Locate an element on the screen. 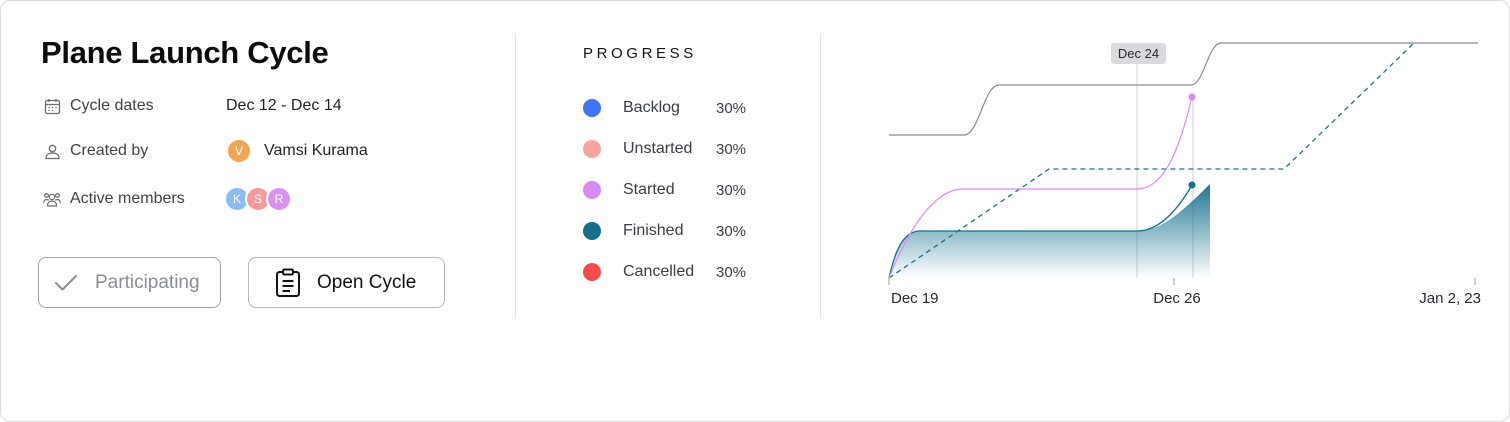 This screenshot has height=422, width=1510. active-members-row: Active members K S R is located at coordinates (167, 199).